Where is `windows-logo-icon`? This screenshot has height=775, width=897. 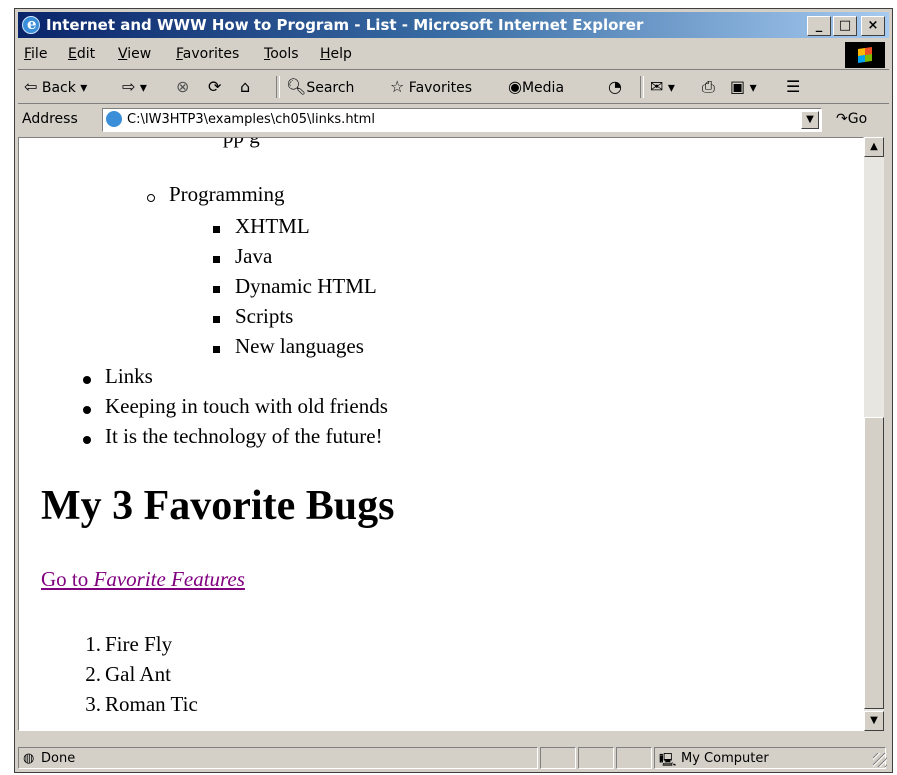 windows-logo-icon is located at coordinates (865, 55).